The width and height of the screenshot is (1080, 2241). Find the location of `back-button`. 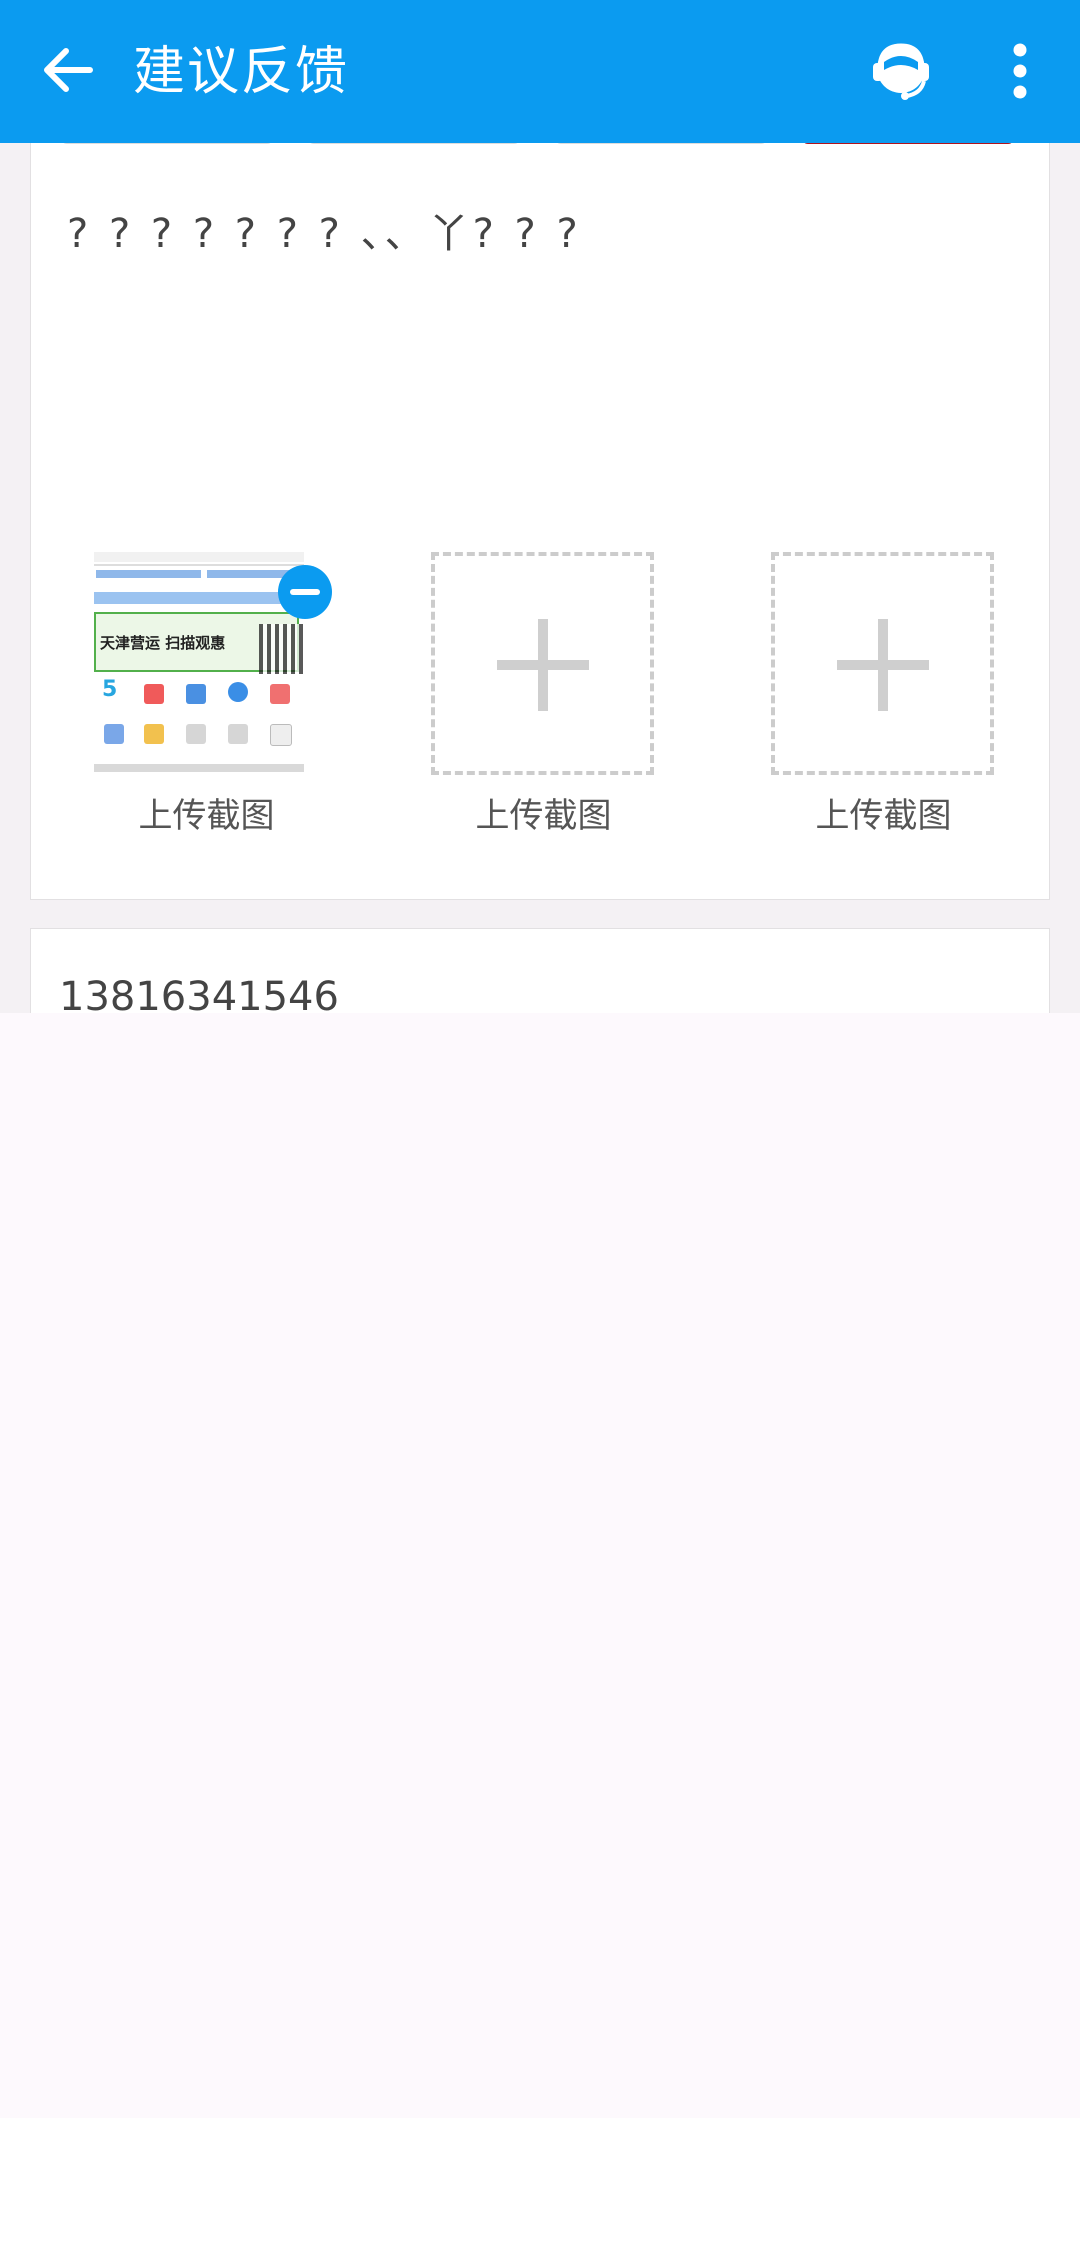

back-button is located at coordinates (68, 70).